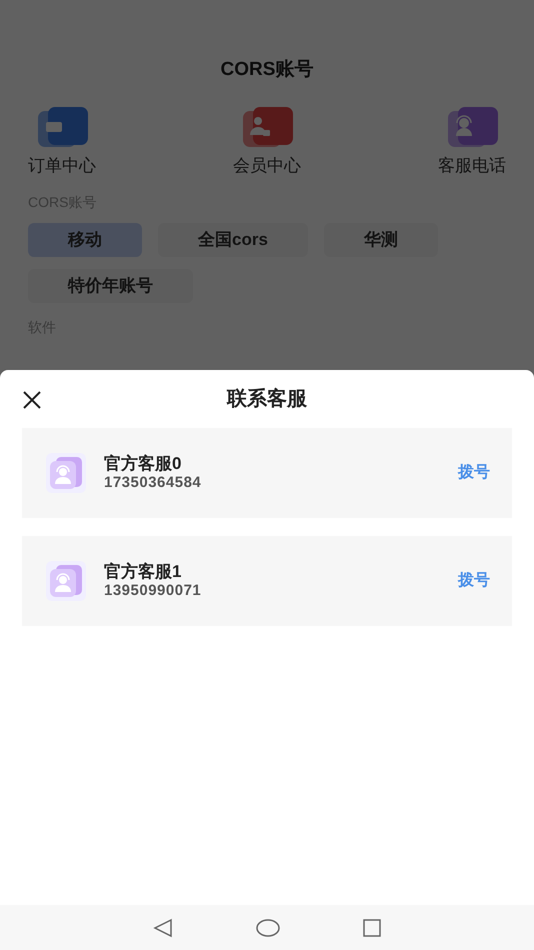  What do you see at coordinates (472, 141) in the screenshot?
I see `shortcut-button: 客服电话` at bounding box center [472, 141].